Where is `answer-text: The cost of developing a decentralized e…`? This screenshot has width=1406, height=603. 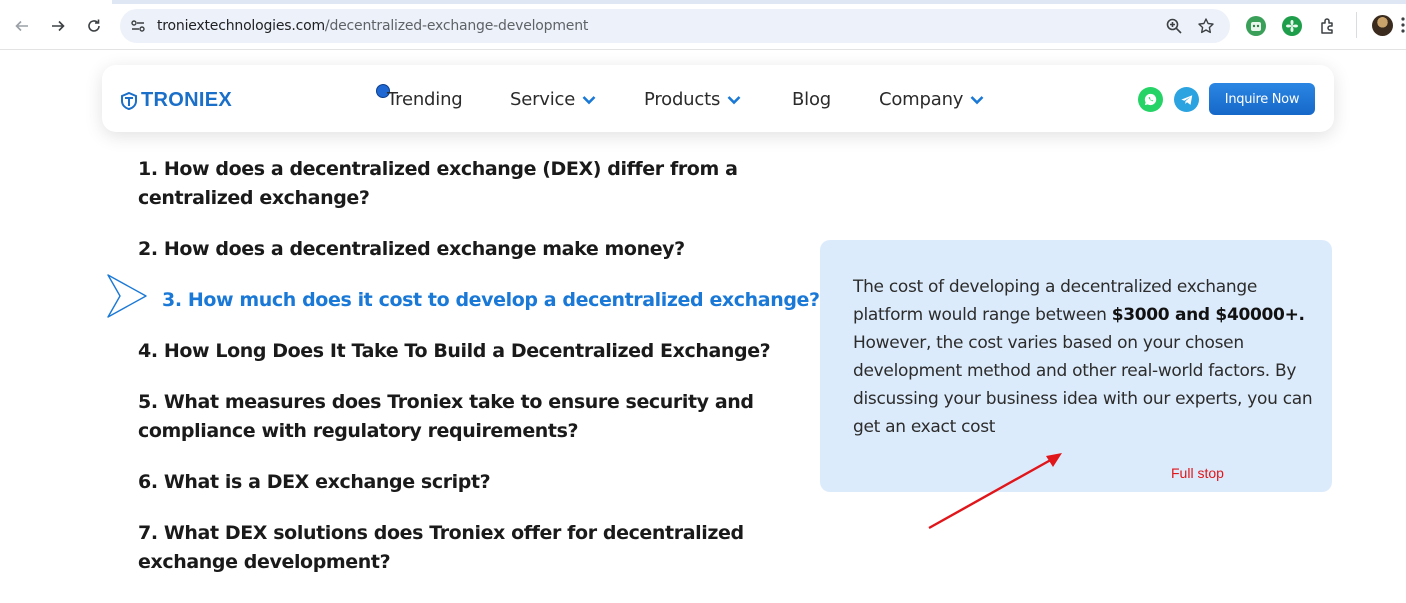
answer-text: The cost of developing a decentralized e… is located at coordinates (1083, 357).